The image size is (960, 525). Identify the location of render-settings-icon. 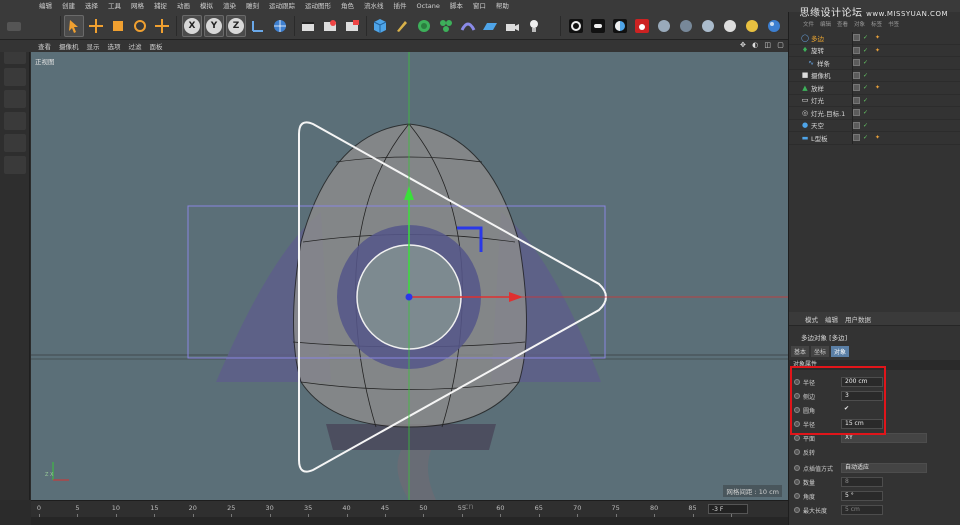
(352, 26).